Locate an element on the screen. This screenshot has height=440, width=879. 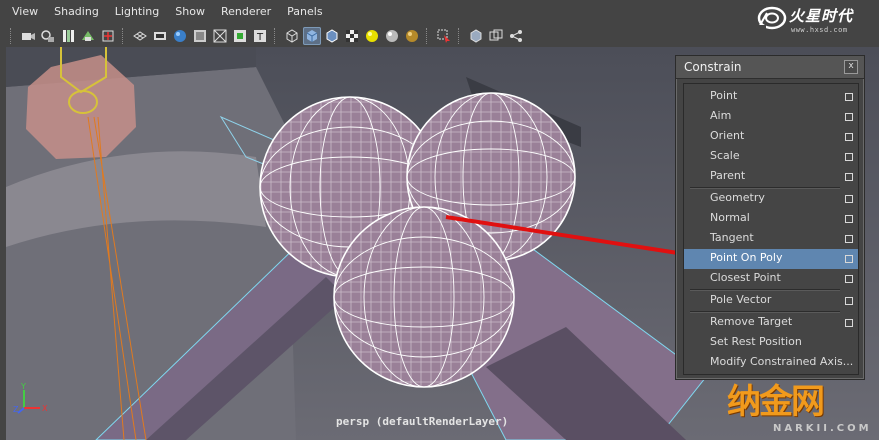
menu-item-label: Orient is located at coordinates (727, 135).